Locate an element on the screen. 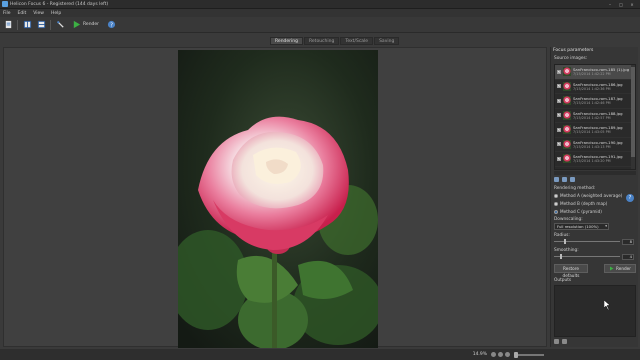 This screenshot has height=360, width=640. smoothing-slider is located at coordinates (587, 256).